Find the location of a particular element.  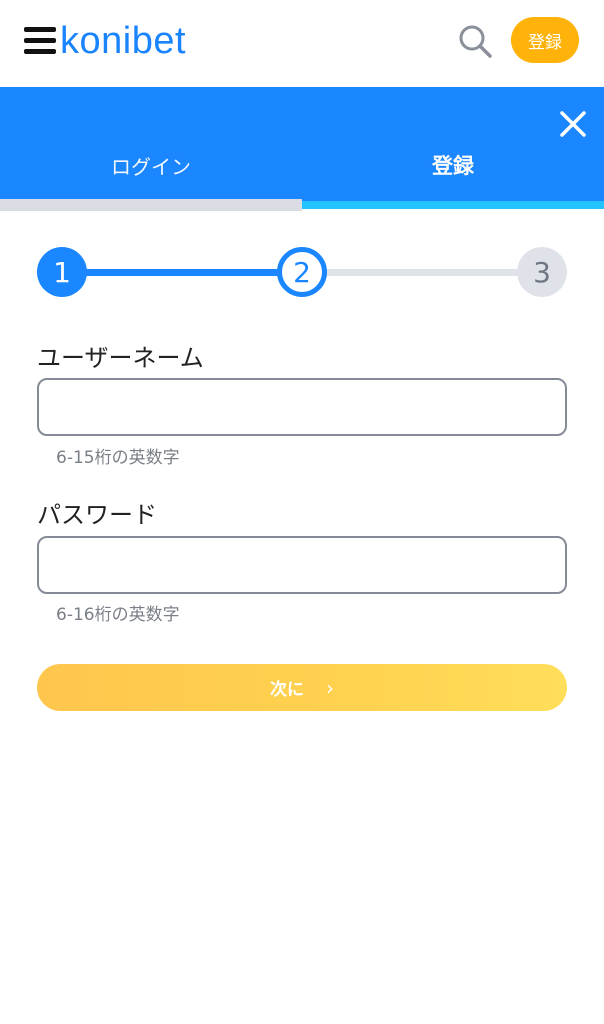

tab-indicator-inactive is located at coordinates (151, 205).